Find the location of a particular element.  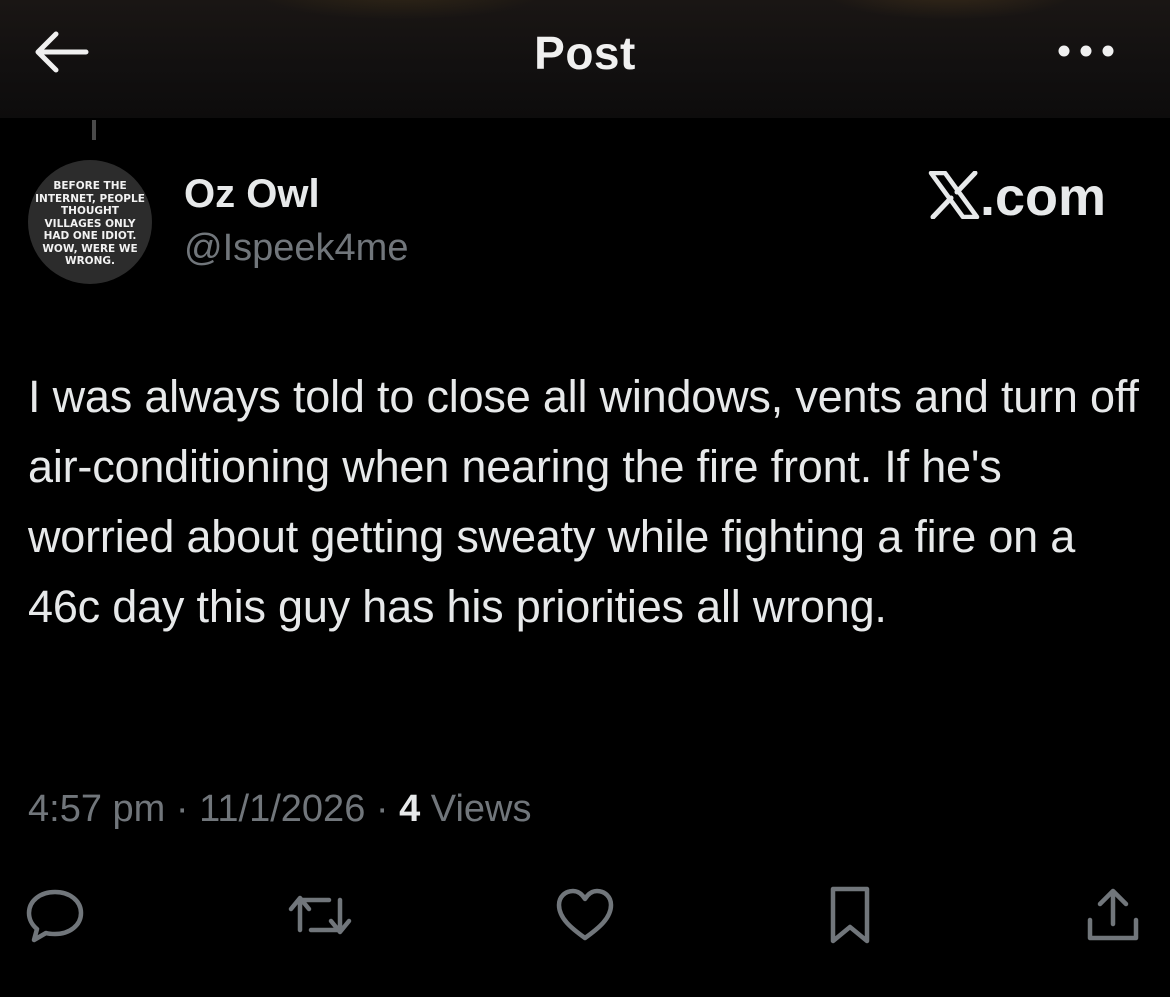

top-bar: Post is located at coordinates (585, 59).